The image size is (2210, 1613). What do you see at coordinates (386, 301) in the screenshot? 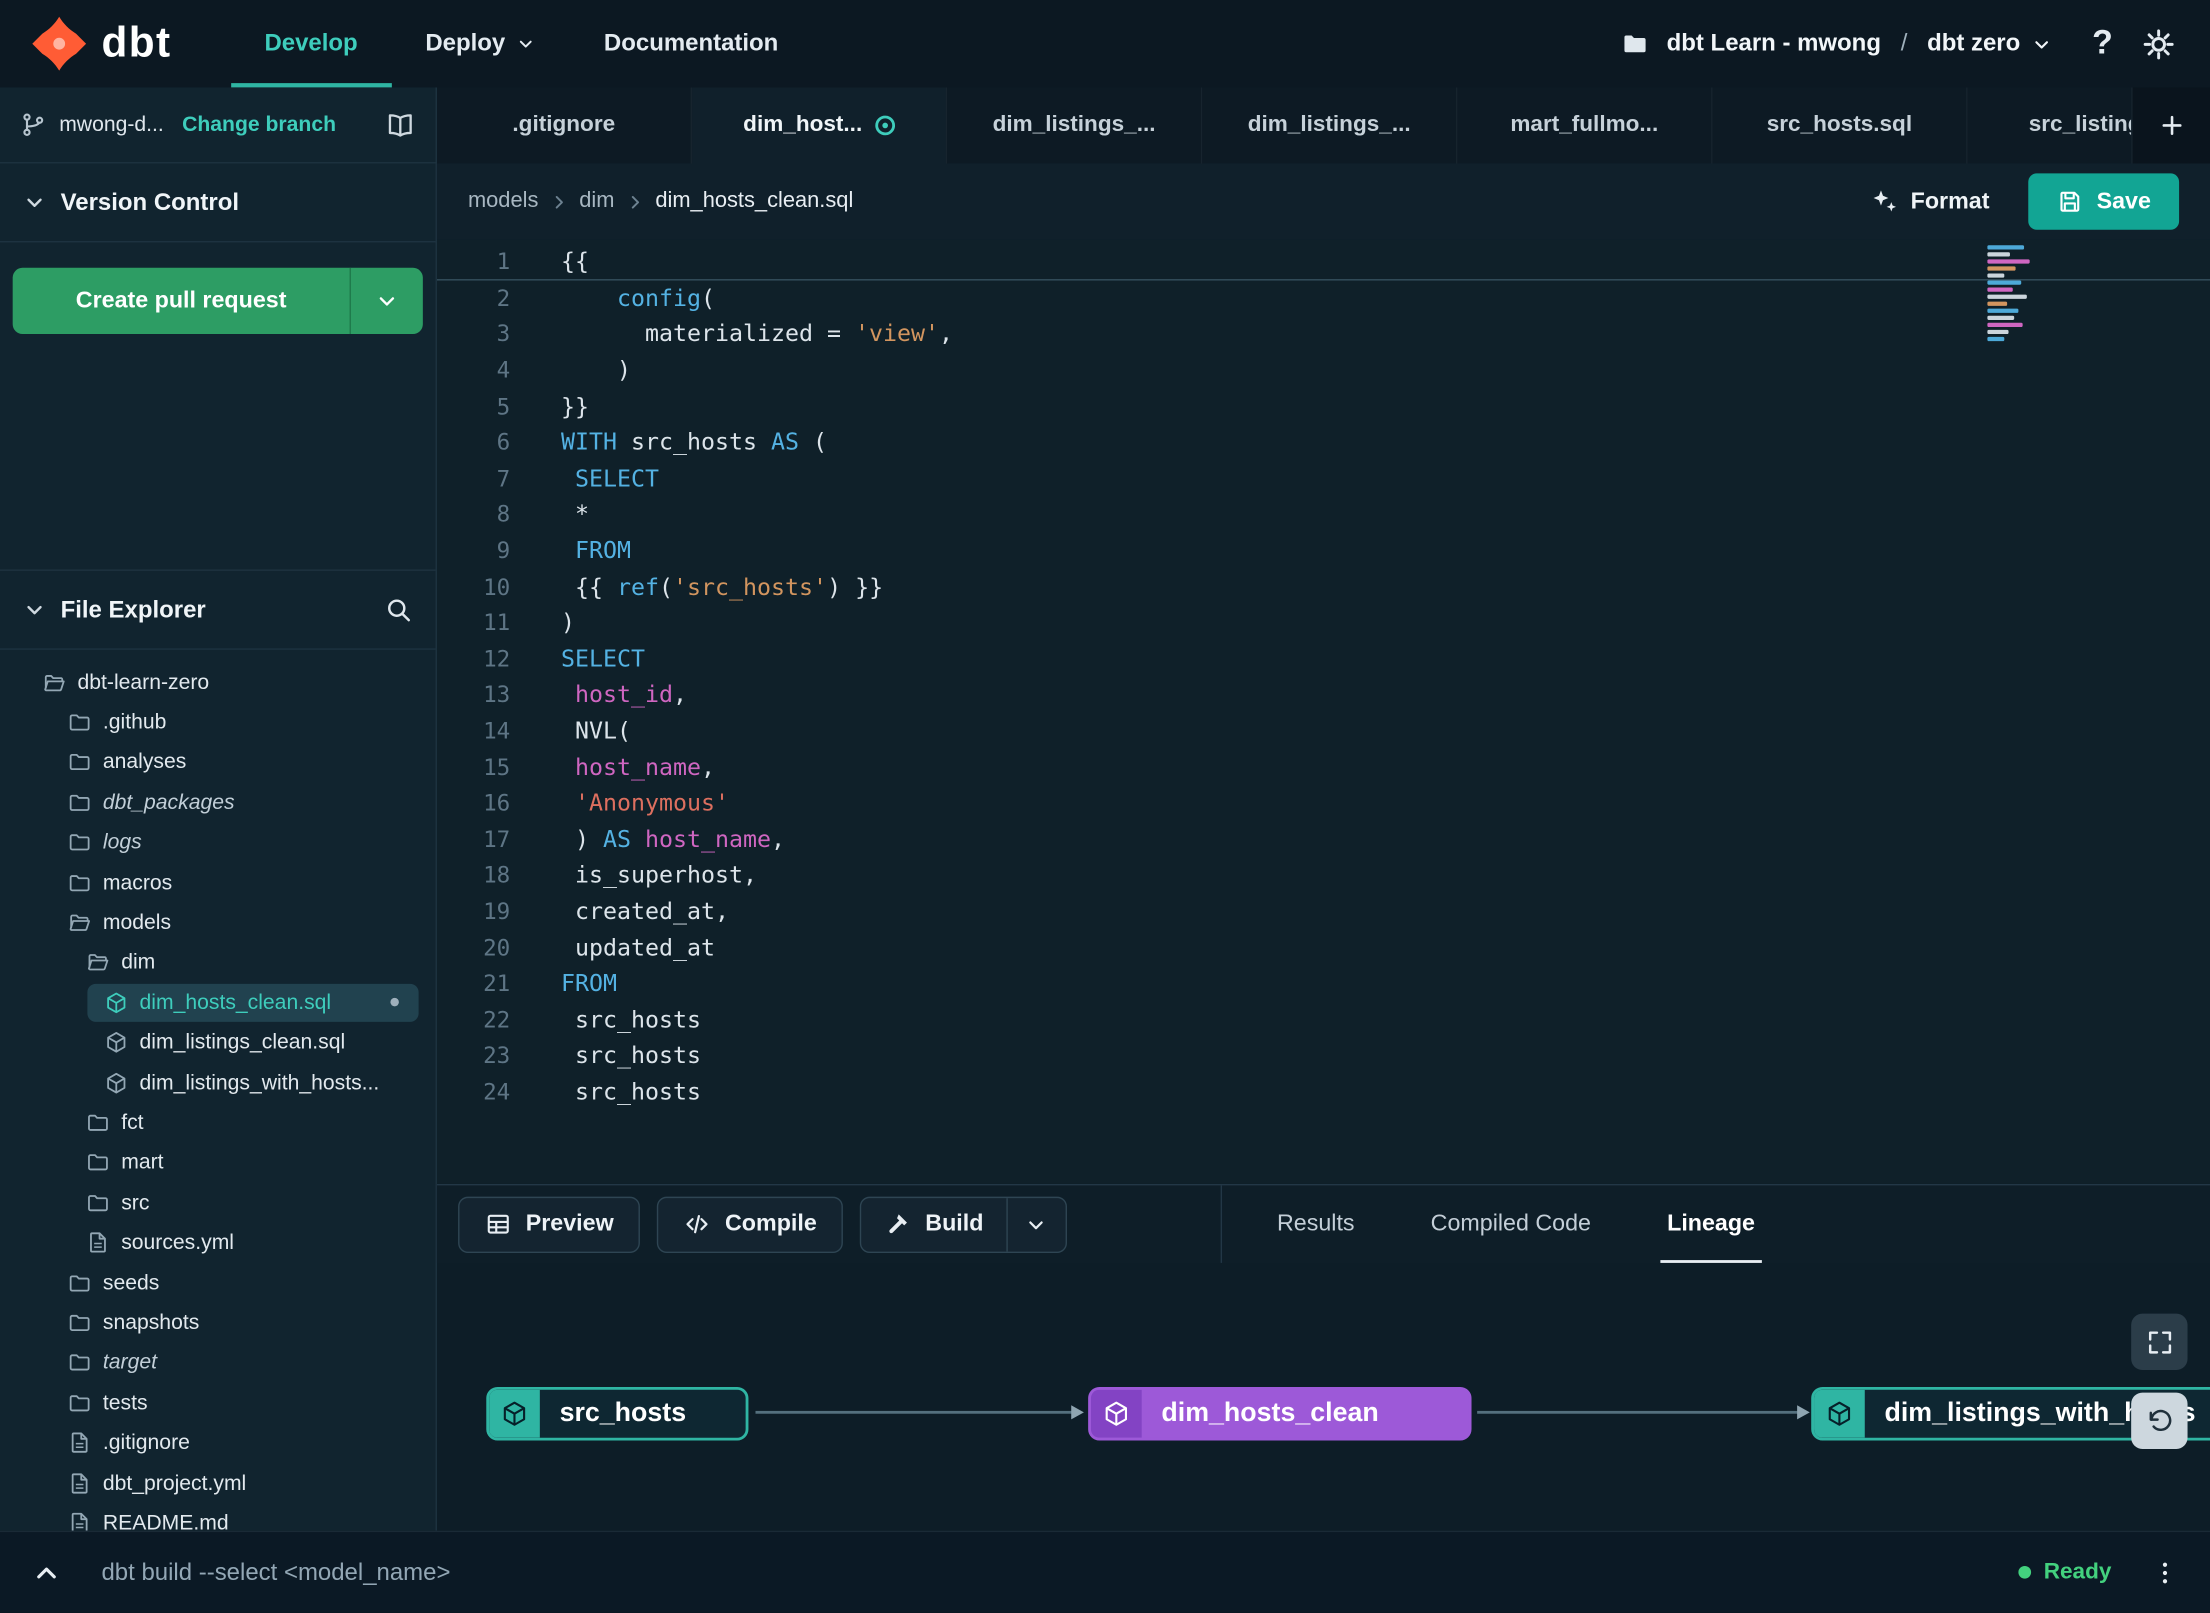
I see `create-pr-dropdown` at bounding box center [386, 301].